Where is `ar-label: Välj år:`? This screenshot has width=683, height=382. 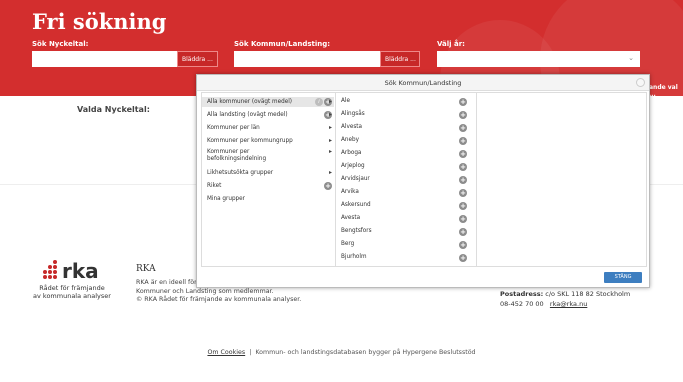
ar-label: Välj år: is located at coordinates (451, 44).